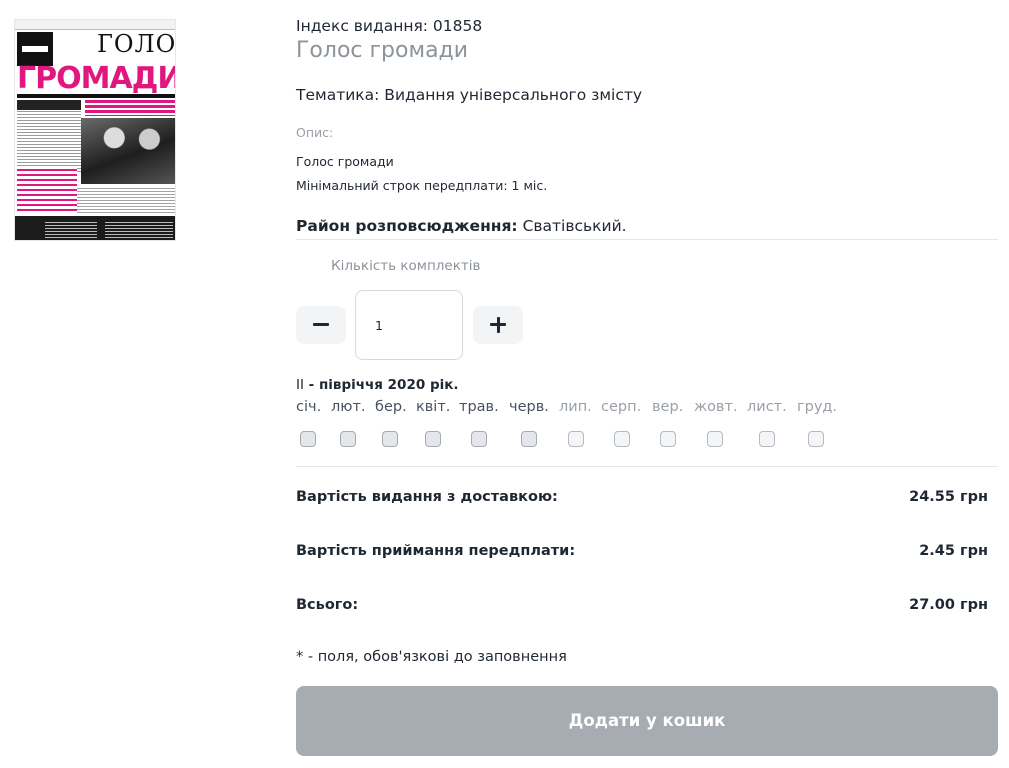 The image size is (1009, 768). What do you see at coordinates (47, 190) in the screenshot?
I see `cover-pink-band` at bounding box center [47, 190].